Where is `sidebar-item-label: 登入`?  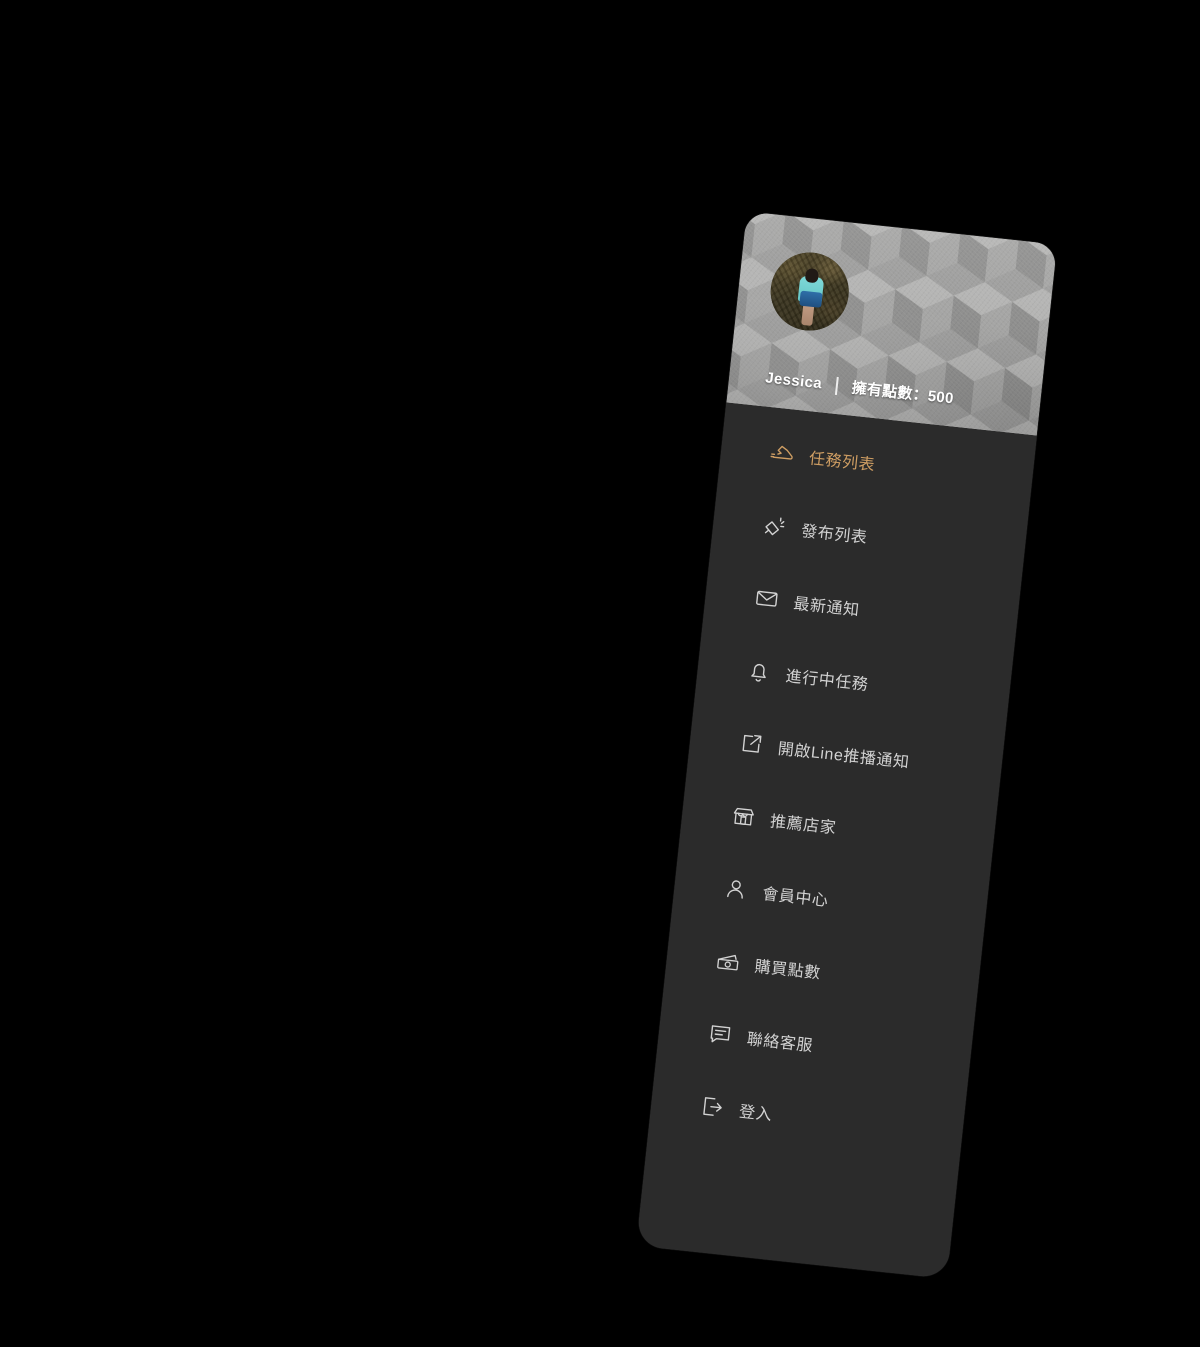
sidebar-item-label: 登入 is located at coordinates (756, 1113).